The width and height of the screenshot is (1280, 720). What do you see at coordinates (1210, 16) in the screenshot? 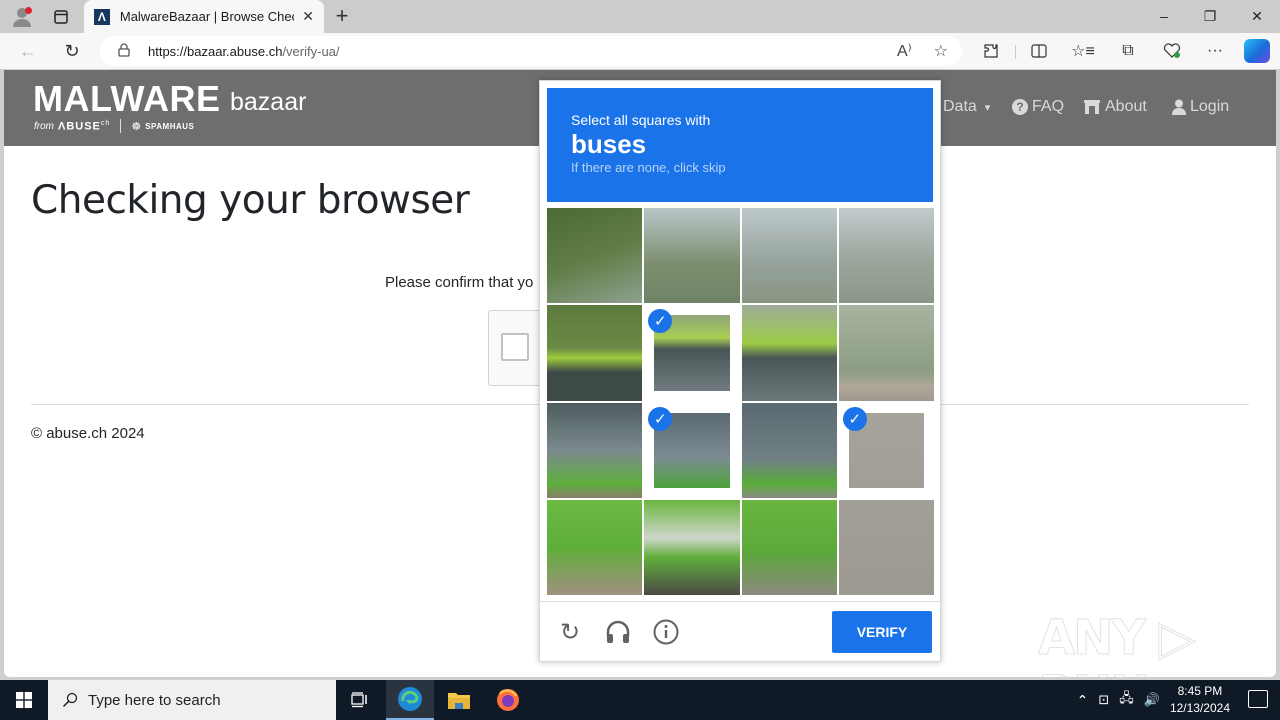
I see `restore-button: ❐` at bounding box center [1210, 16].